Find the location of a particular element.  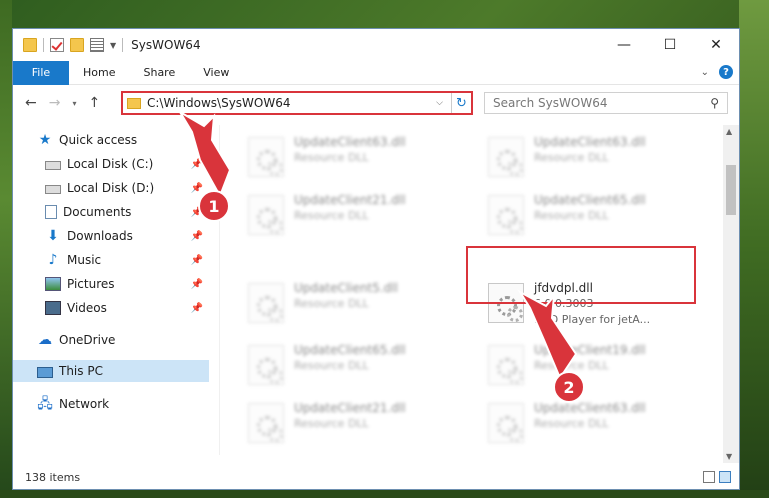

address-bar: C:\Windows\SysWOW64 ⌵ ↻ is located at coordinates (297, 103).